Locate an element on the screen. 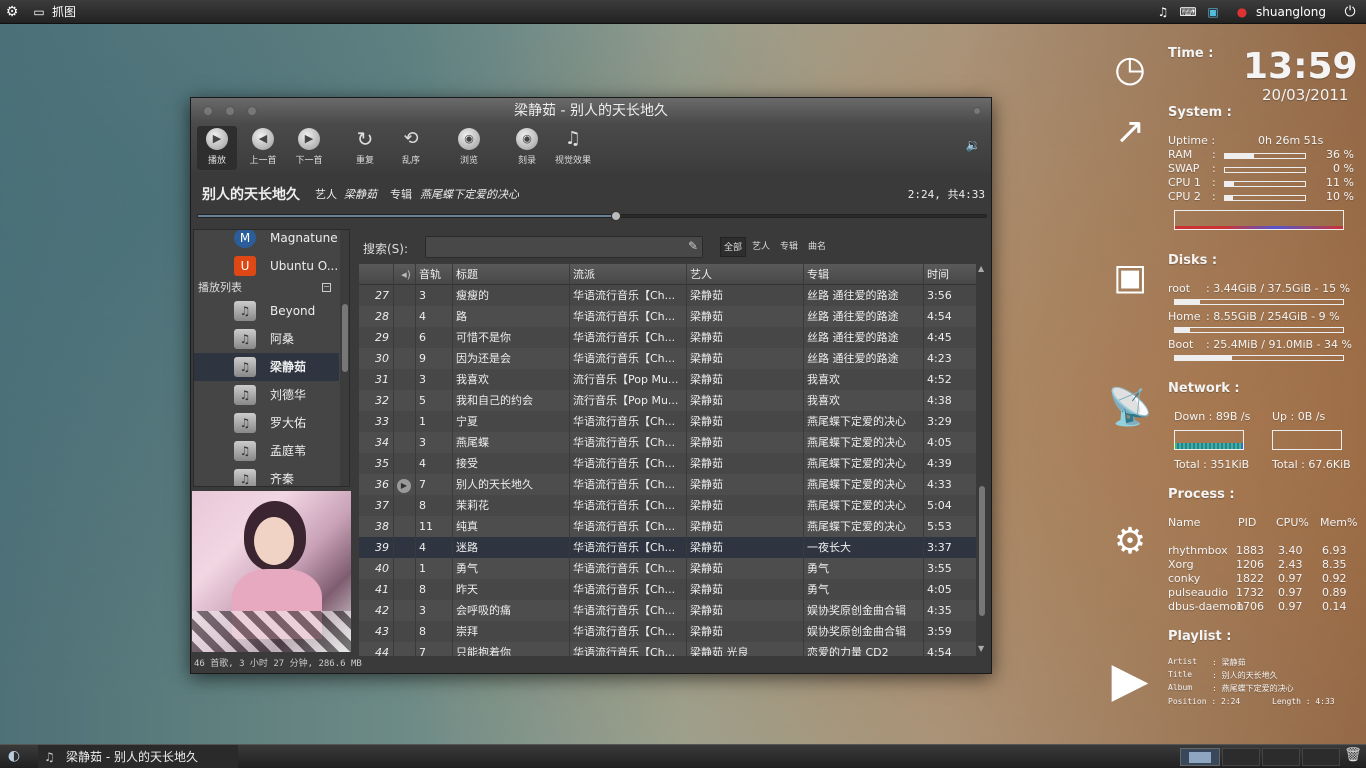  playlist-item: ♫ 孟庭苇 is located at coordinates (266, 451).